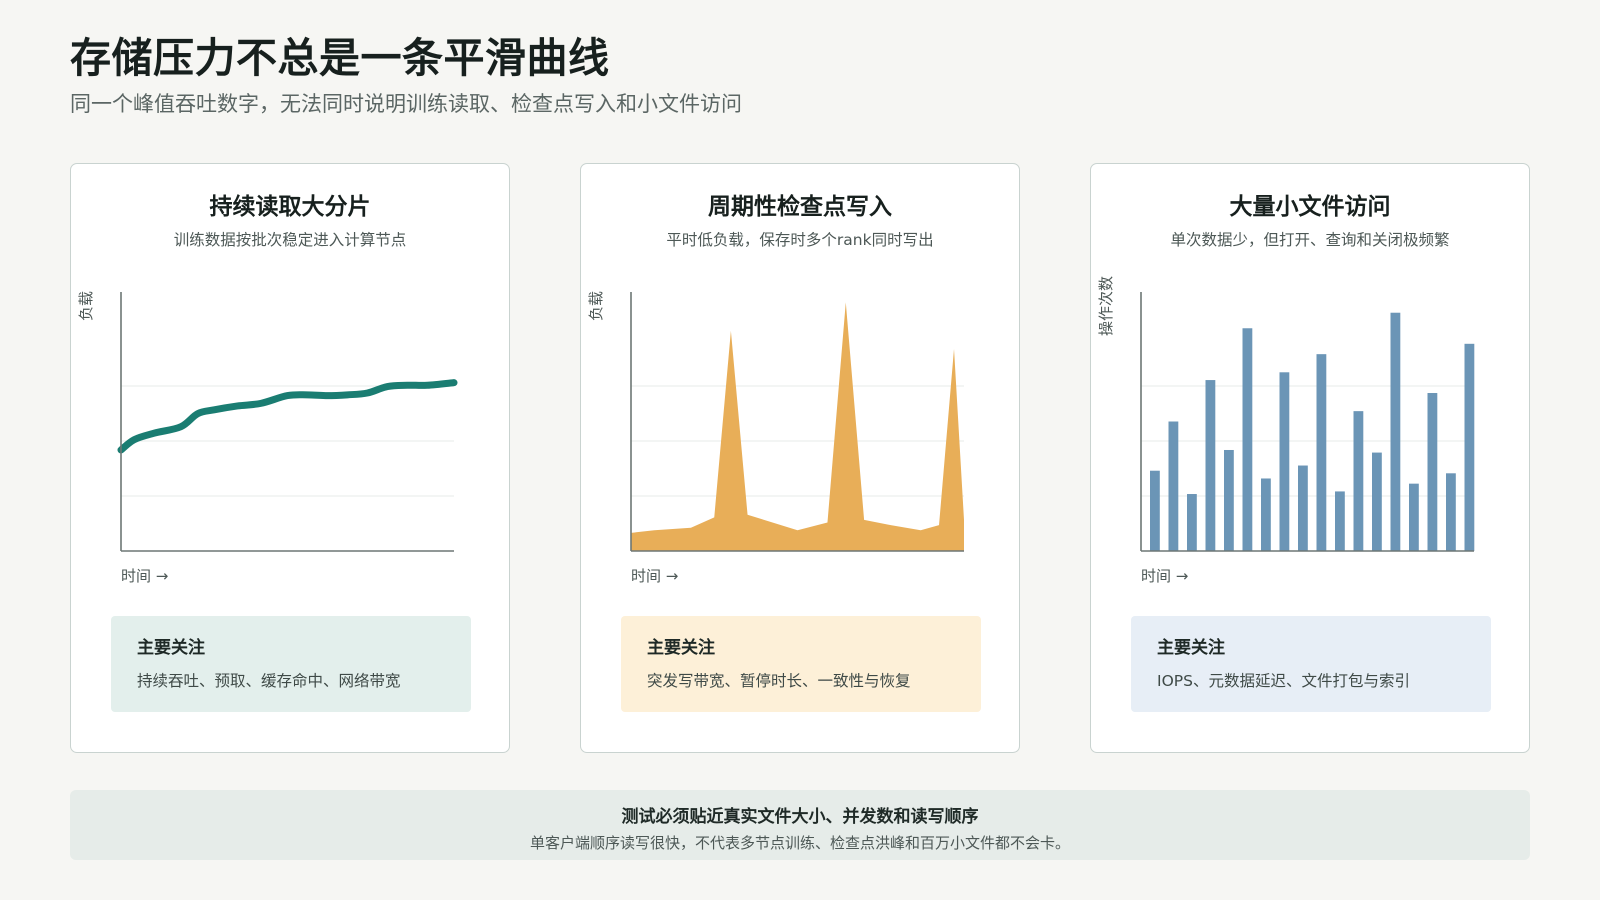 This screenshot has height=900, width=1600. I want to click on series-line, so click(287, 416).